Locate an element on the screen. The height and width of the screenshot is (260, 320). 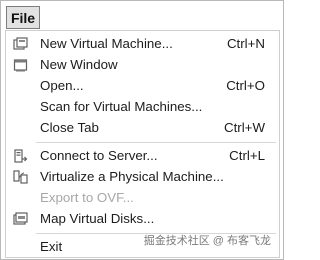
menu-item-new-window: New Window is located at coordinates (142, 65).